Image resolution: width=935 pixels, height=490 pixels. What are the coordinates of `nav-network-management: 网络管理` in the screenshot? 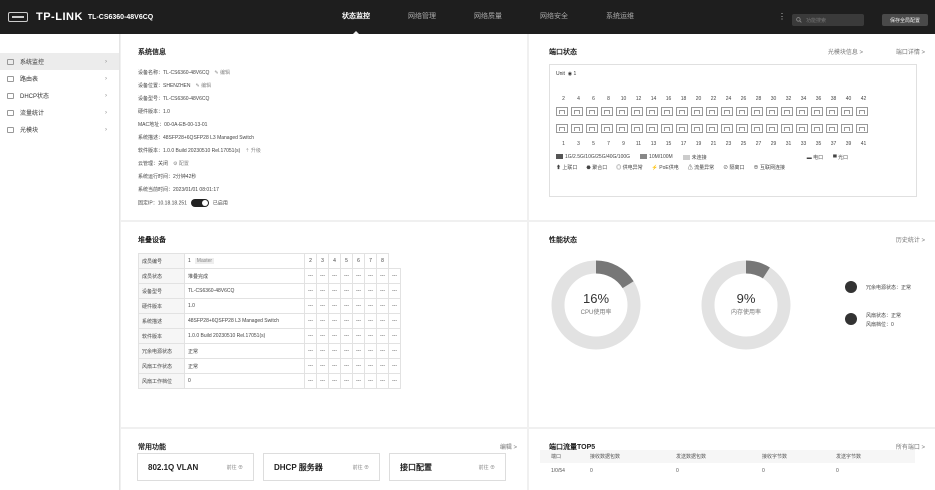 It's located at (422, 17).